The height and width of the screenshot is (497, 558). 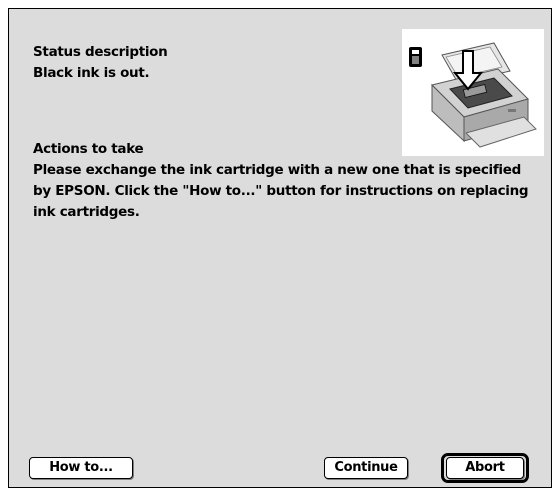 I want to click on cartridge-icon, so click(x=415, y=57).